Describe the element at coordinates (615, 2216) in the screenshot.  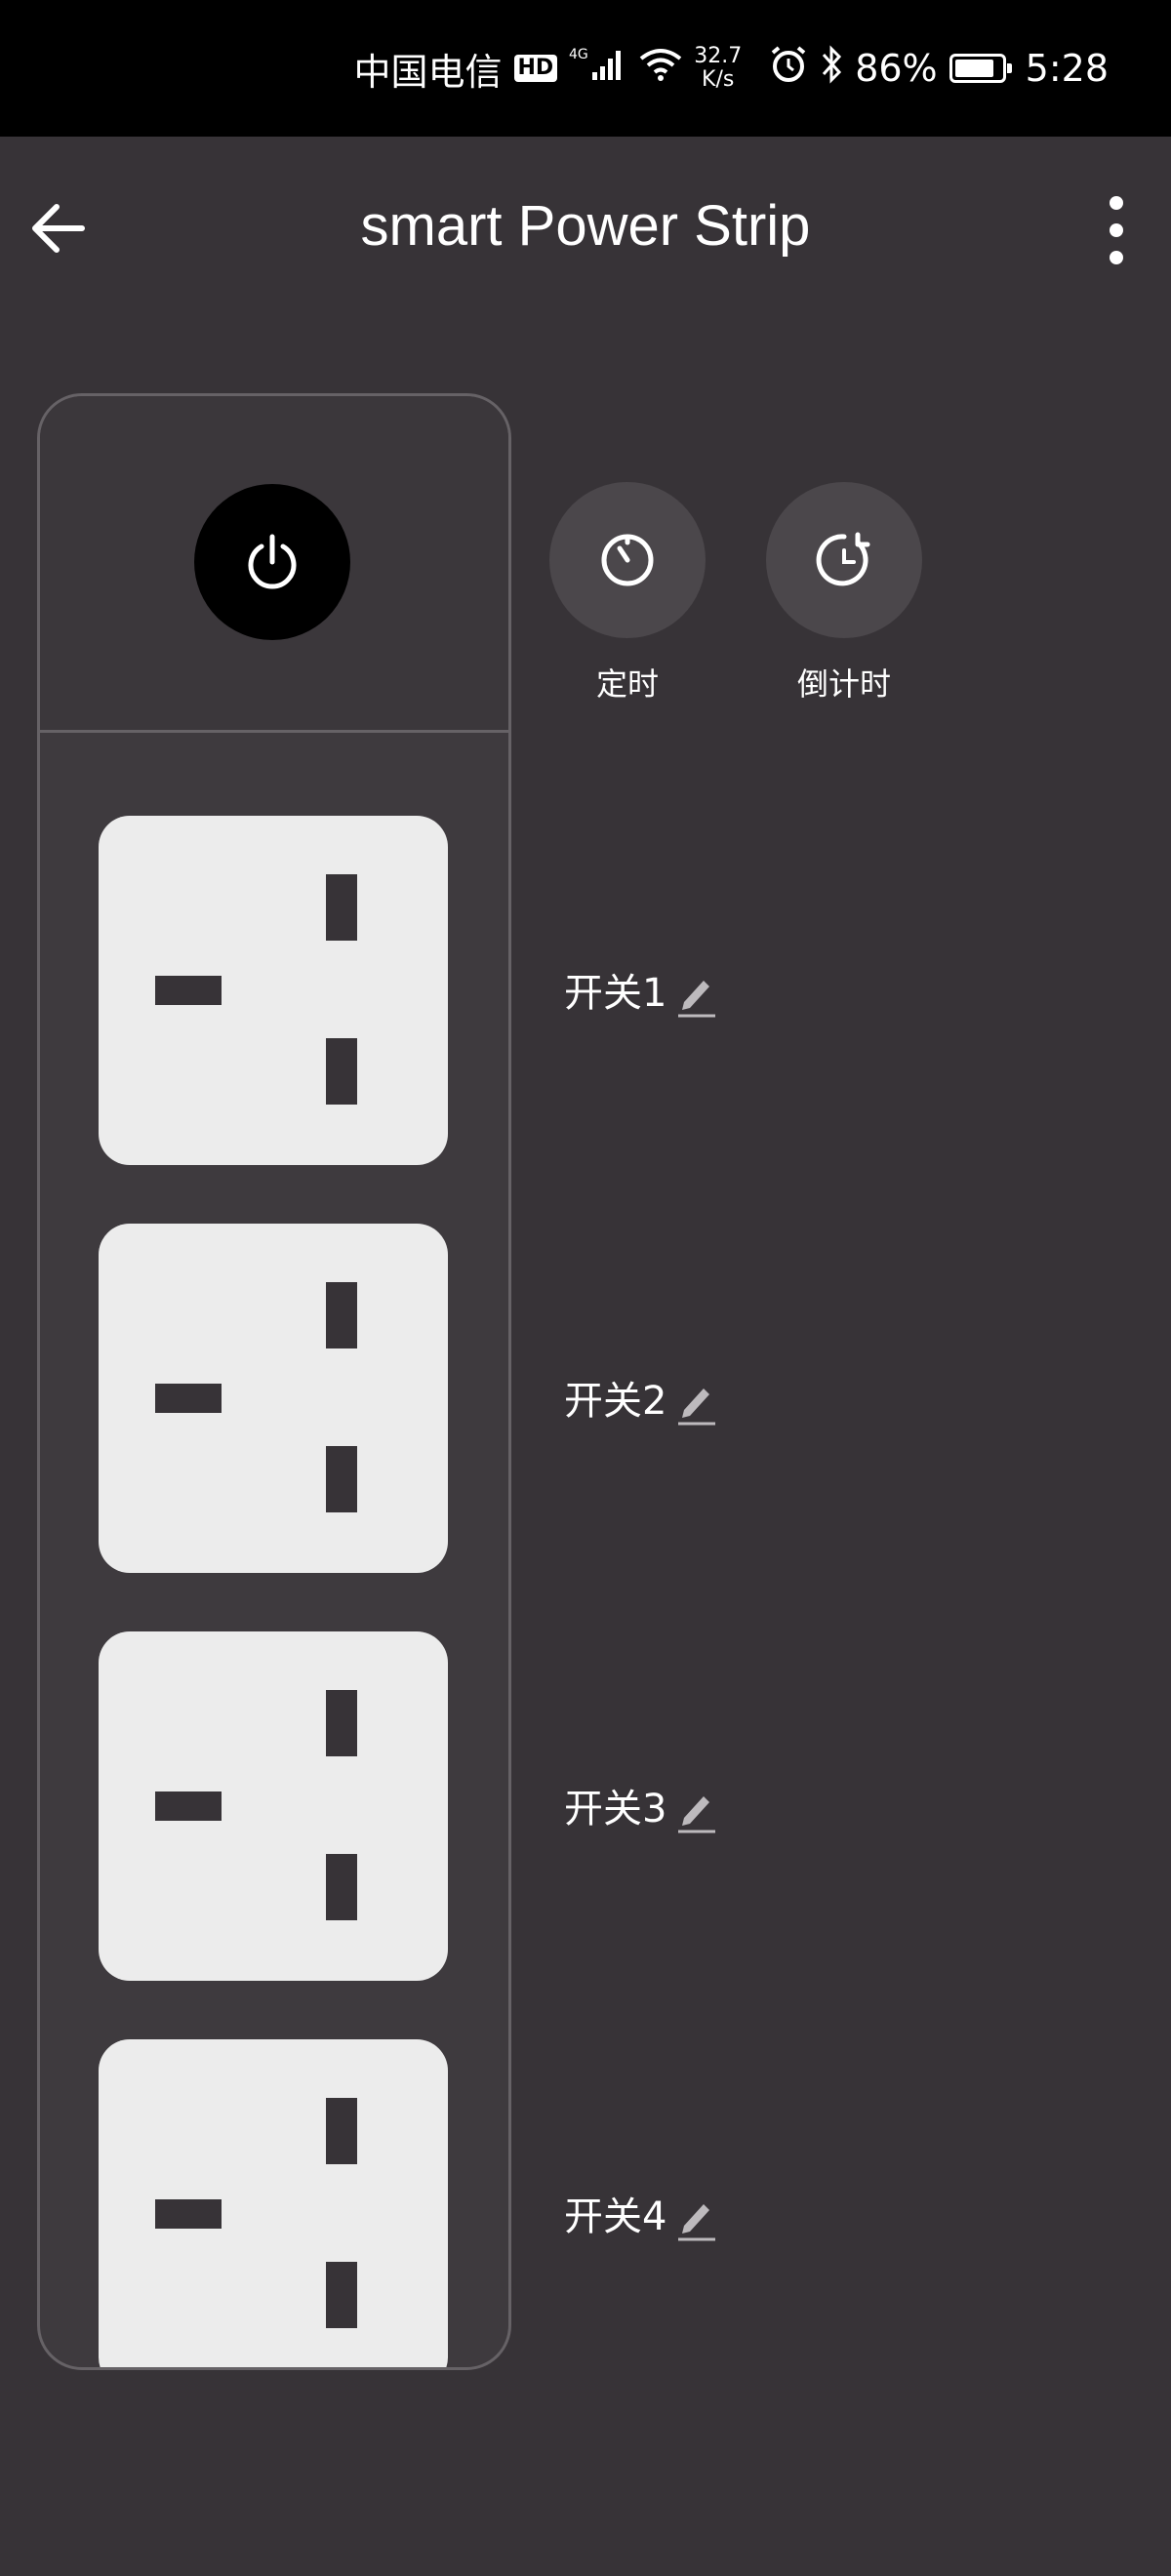
I see `switch-label: 开关4` at that location.